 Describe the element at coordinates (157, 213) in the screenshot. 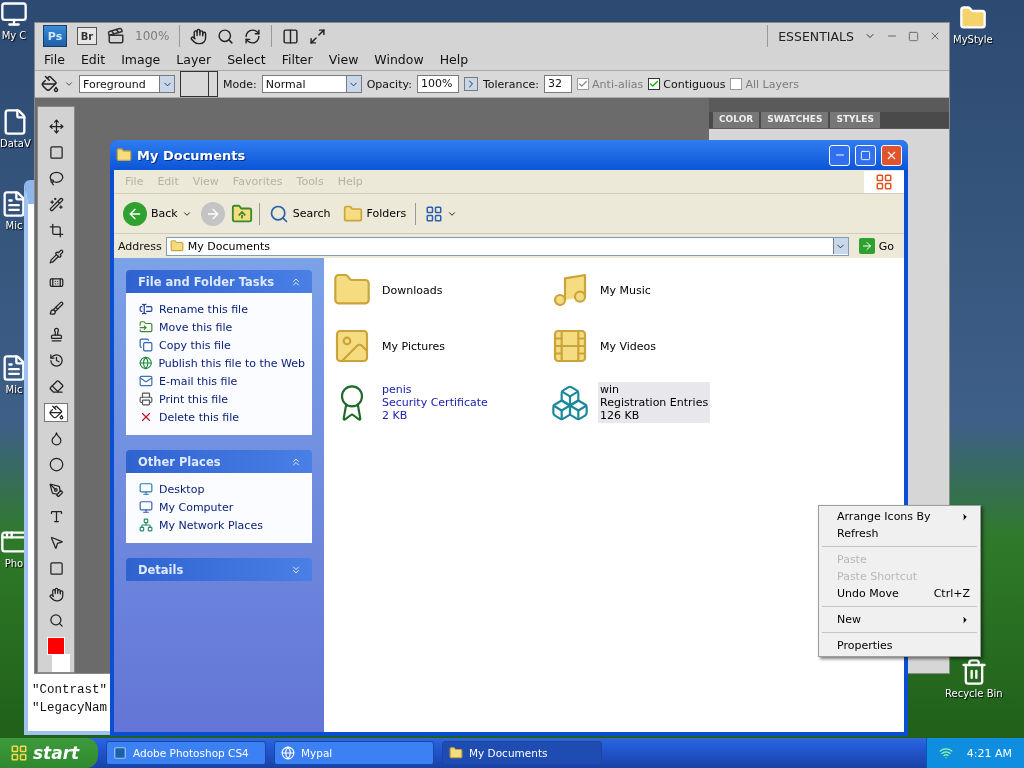

I see `back-button: Back` at that location.